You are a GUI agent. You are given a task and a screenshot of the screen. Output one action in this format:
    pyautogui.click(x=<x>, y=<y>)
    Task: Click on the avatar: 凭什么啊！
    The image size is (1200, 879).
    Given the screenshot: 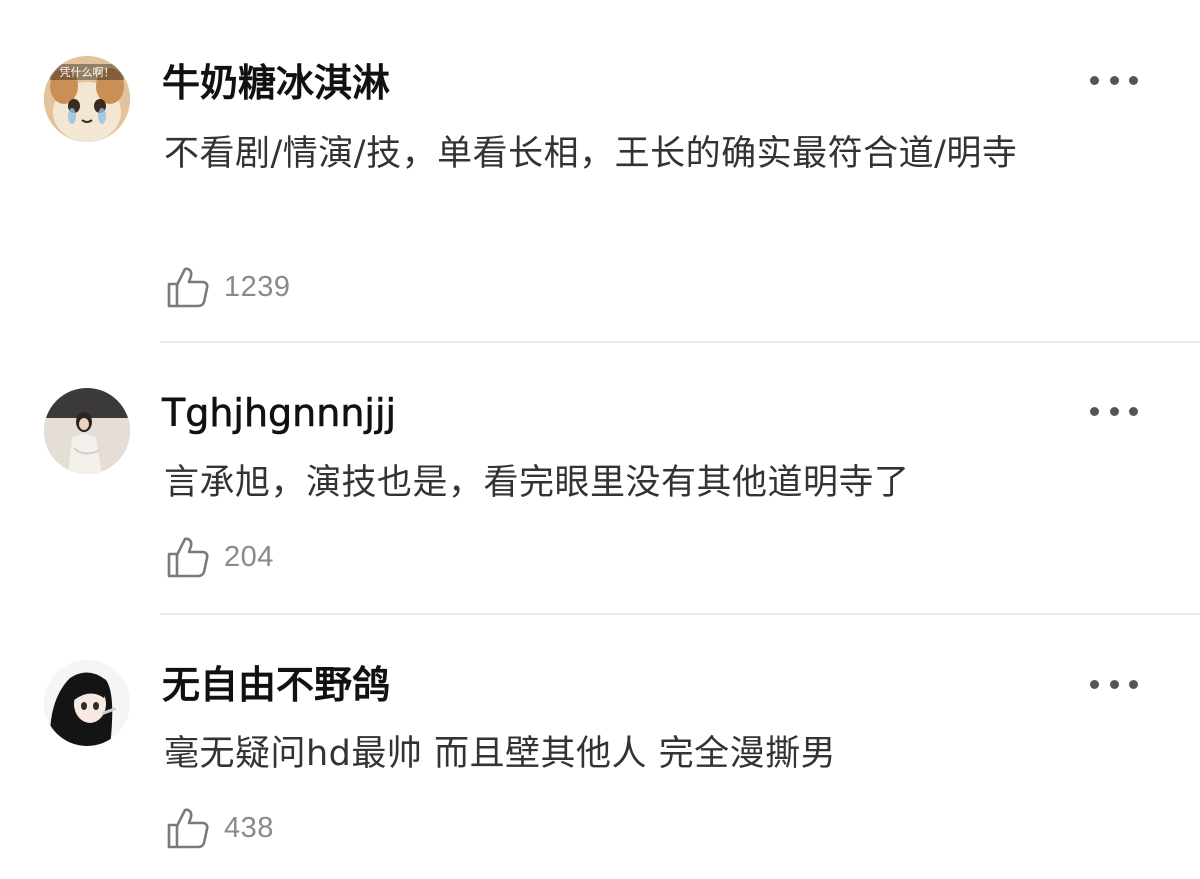 What is the action you would take?
    pyautogui.click(x=87, y=99)
    